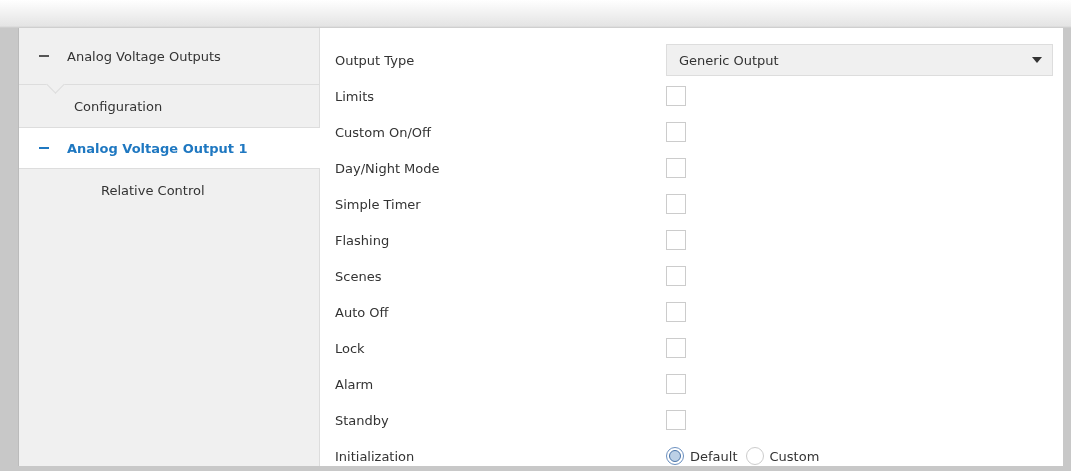 The height and width of the screenshot is (471, 1071). Describe the element at coordinates (362, 420) in the screenshot. I see `field-label: Standby` at that location.